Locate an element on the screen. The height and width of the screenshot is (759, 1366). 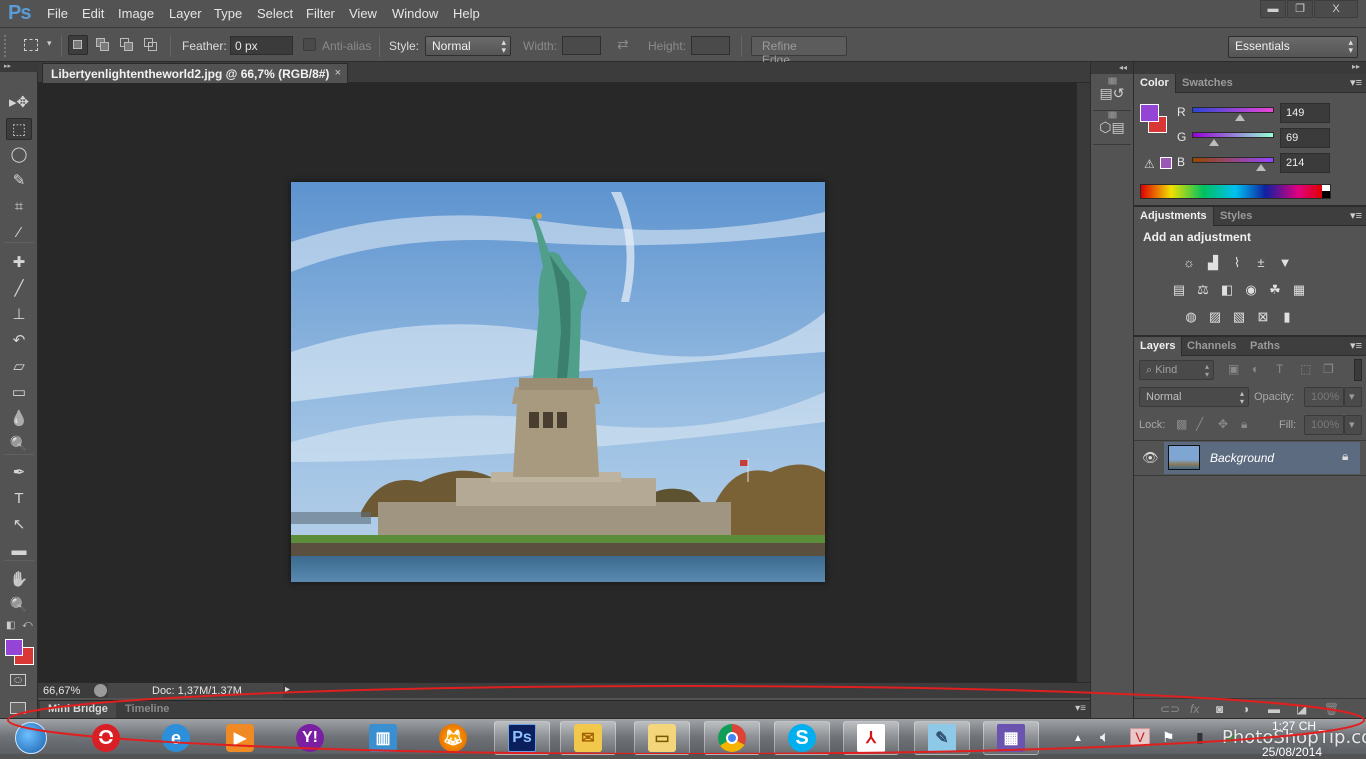
menu-file: File is located at coordinates (57, 13).